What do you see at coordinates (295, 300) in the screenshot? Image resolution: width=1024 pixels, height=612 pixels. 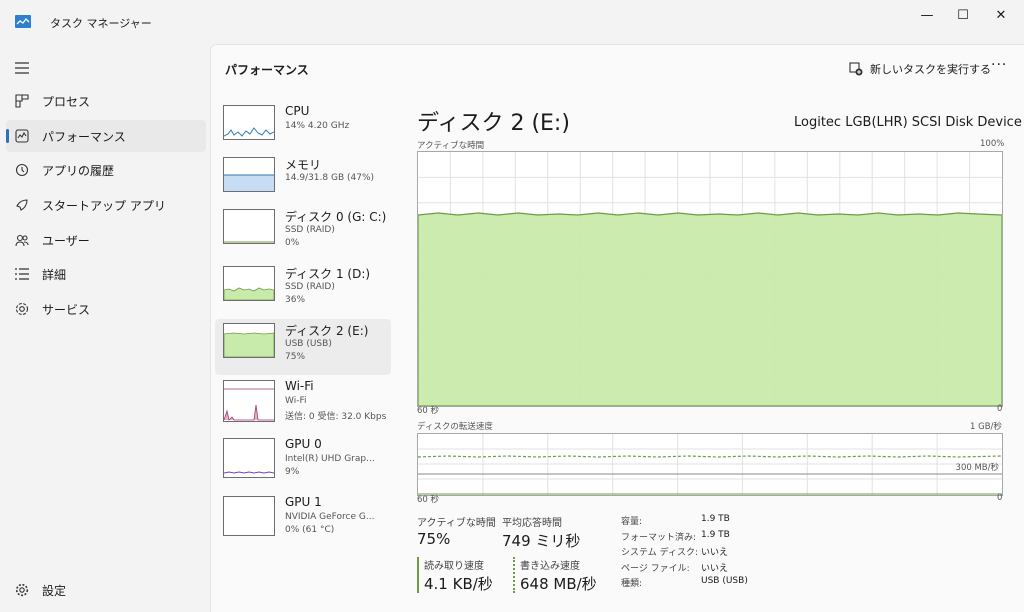 I see `device-usage: 36%` at bounding box center [295, 300].